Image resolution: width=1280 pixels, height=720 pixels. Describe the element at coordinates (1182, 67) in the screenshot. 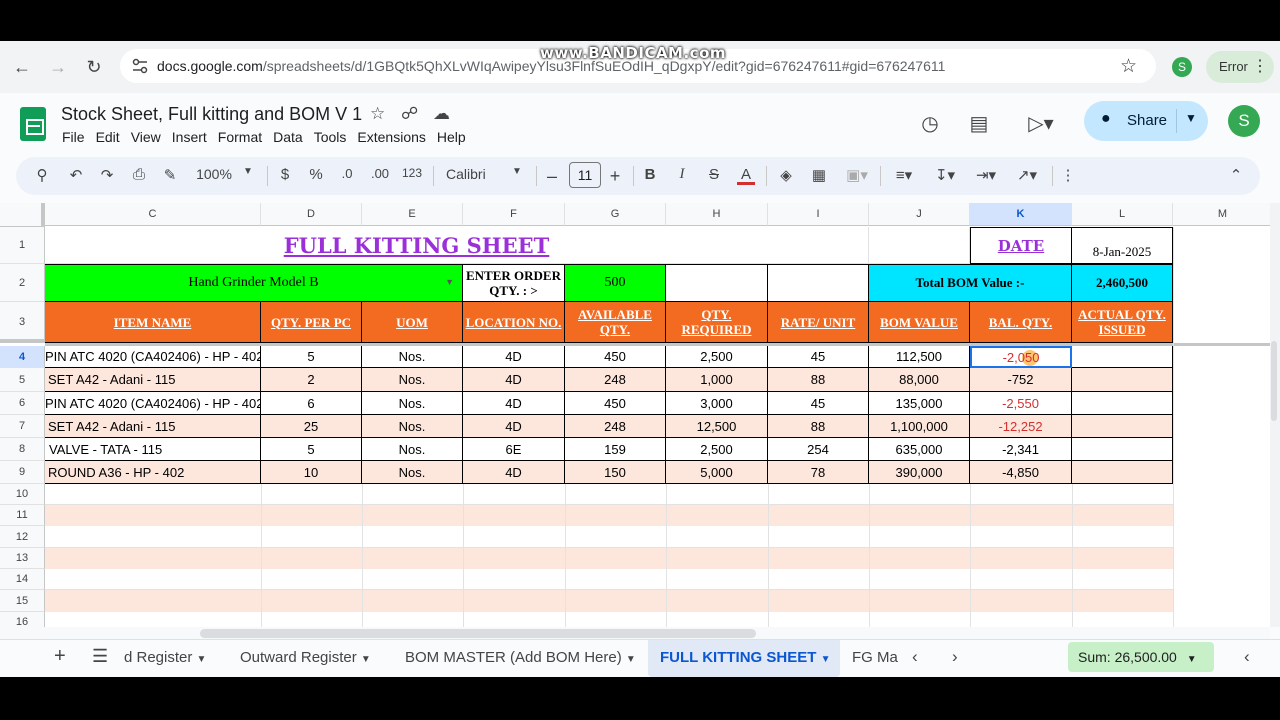

I see `browser-profile-avatar: S` at that location.